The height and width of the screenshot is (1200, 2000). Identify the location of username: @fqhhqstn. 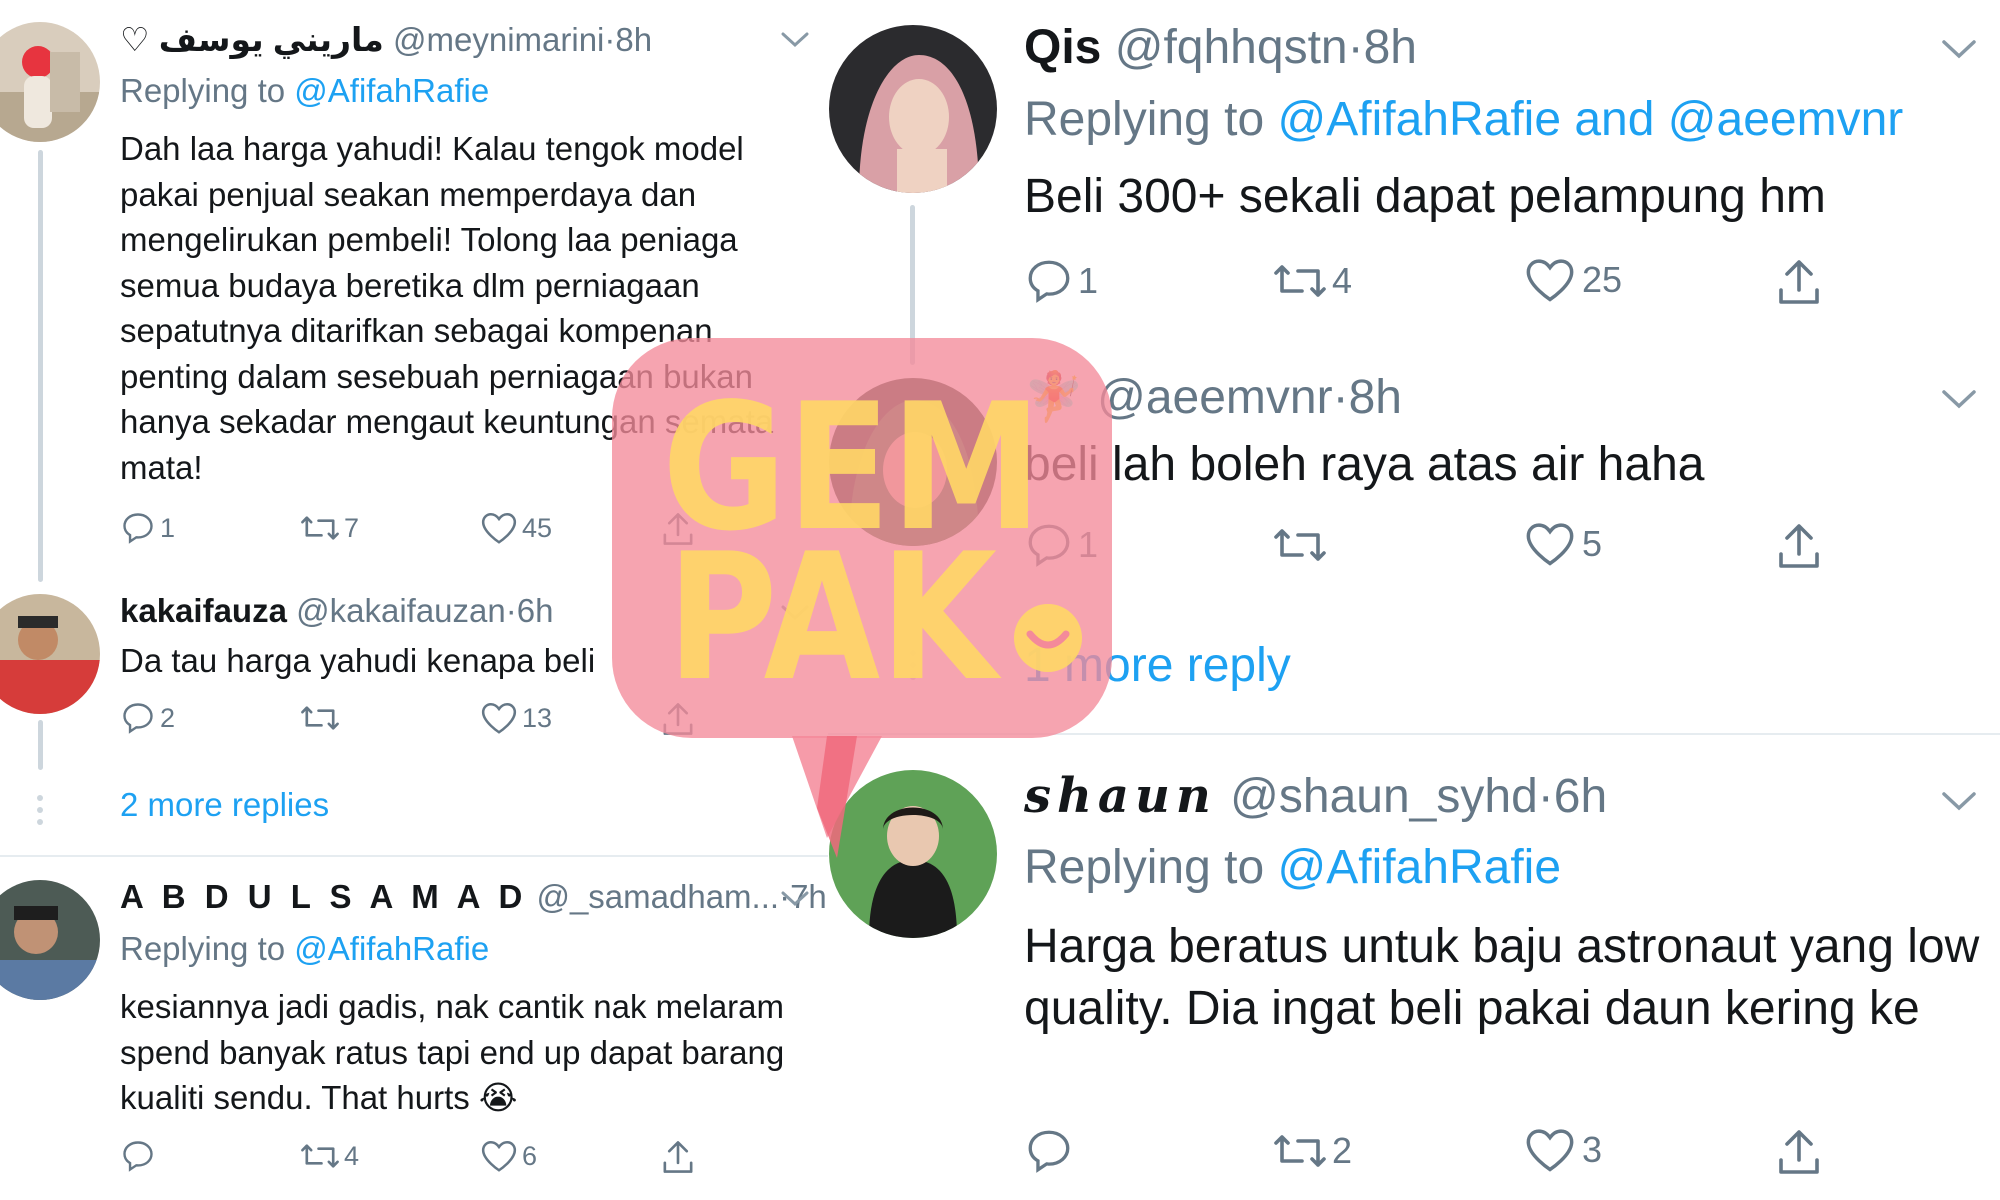
(1231, 47).